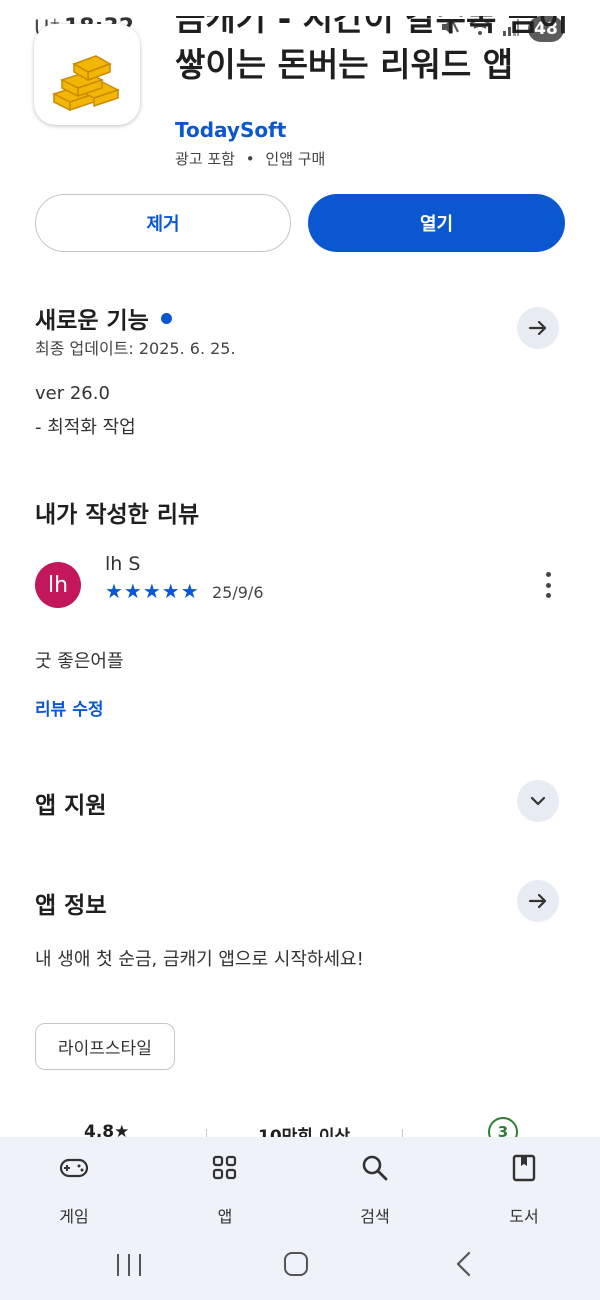 This screenshot has height=1300, width=600. I want to click on nav-label-books: 도서, so click(524, 1216).